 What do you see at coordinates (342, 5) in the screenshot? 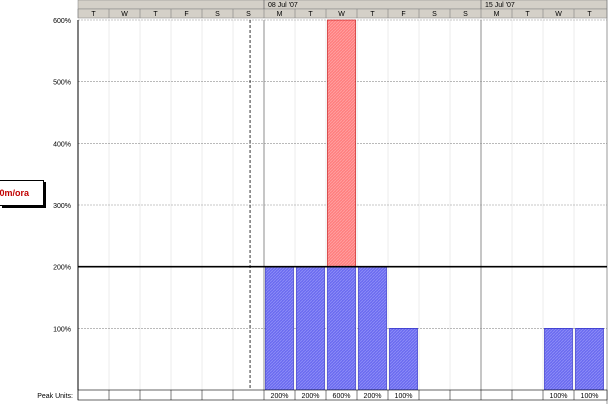
I see `week-header-row` at bounding box center [342, 5].